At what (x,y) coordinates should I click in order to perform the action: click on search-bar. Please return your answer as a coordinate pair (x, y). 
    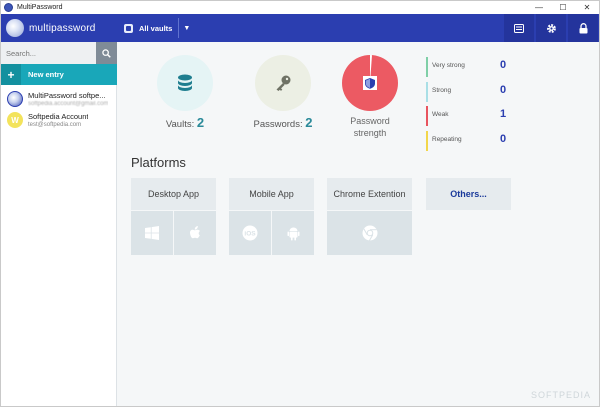
    Looking at the image, I should click on (59, 53).